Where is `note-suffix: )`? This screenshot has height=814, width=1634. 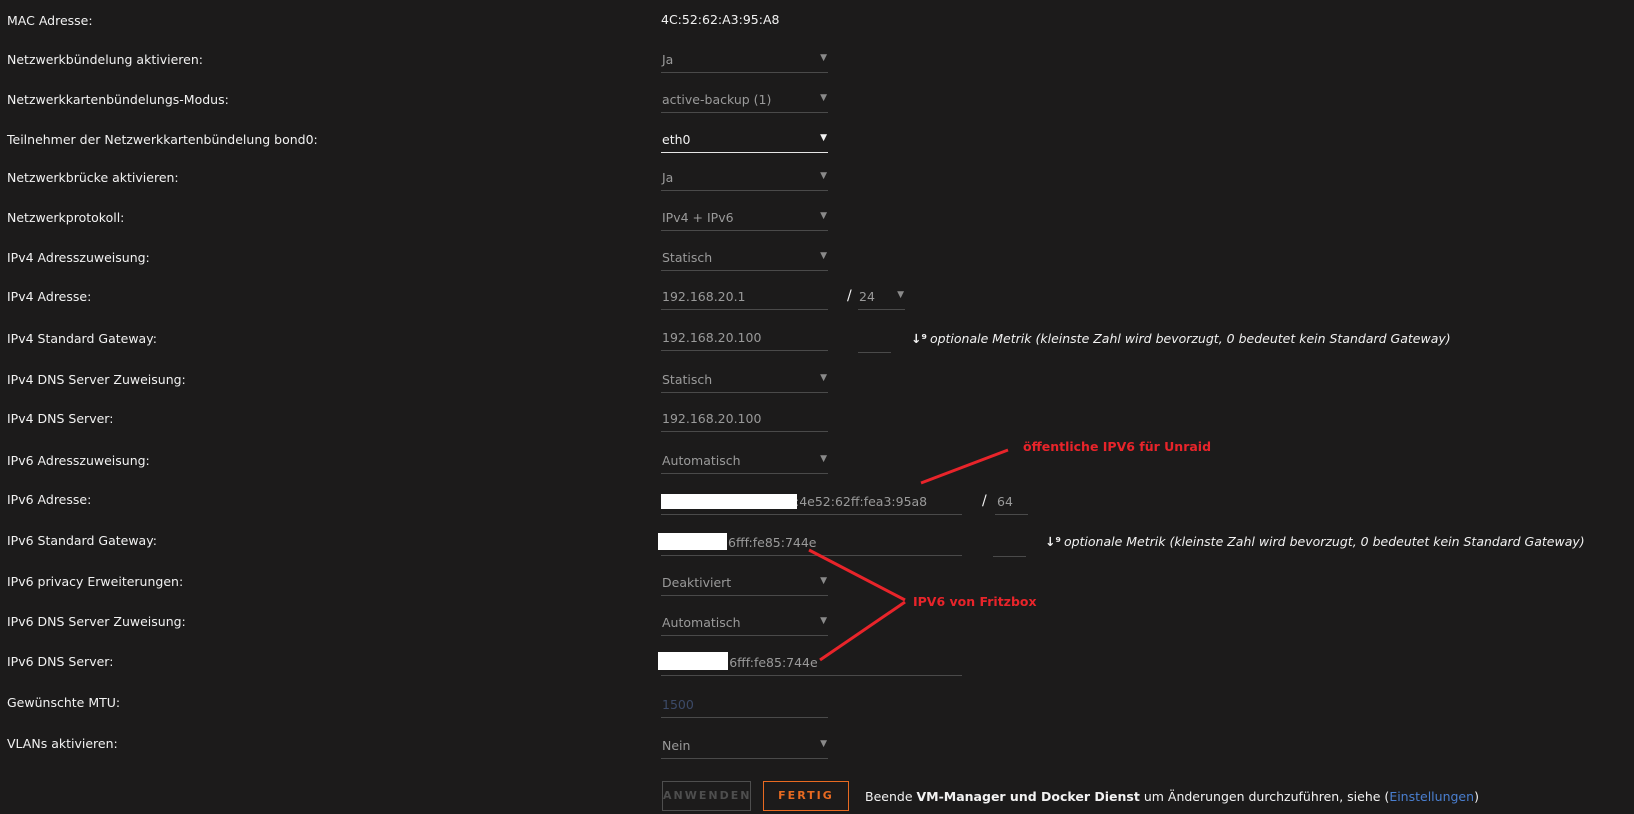
note-suffix: ) is located at coordinates (1476, 796).